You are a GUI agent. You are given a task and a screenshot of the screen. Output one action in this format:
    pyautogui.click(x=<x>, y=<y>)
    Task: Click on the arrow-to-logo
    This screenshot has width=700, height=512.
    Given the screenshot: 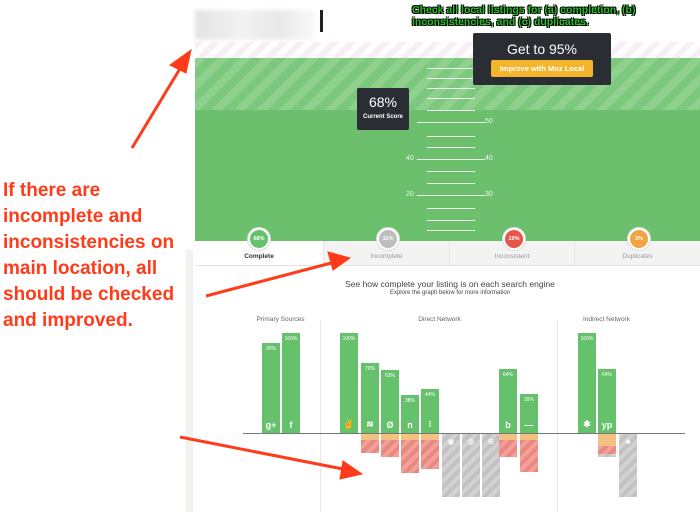 What is the action you would take?
    pyautogui.click(x=158, y=105)
    